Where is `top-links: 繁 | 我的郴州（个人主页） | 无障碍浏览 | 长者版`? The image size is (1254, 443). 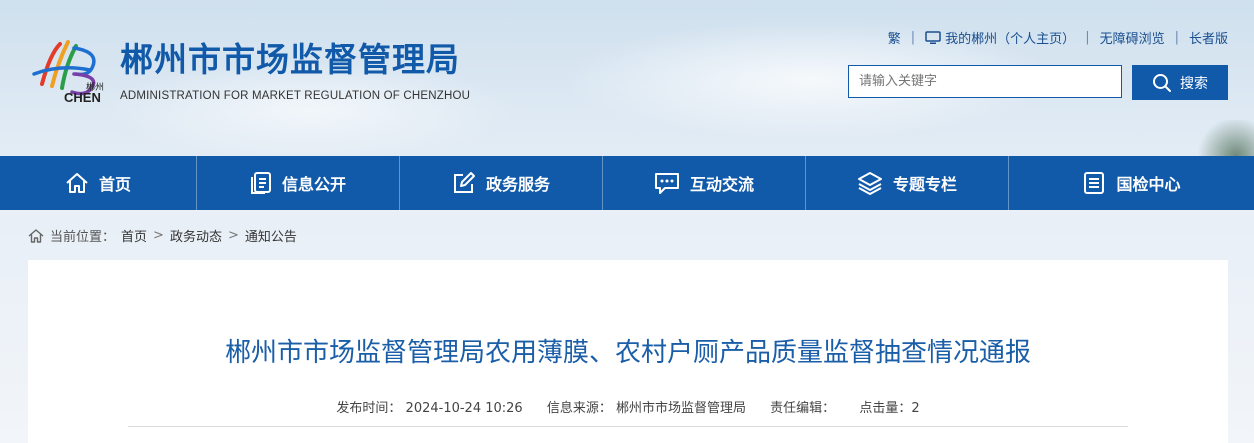
top-links: 繁 | 我的郴州（个人主页） | 无障碍浏览 | 长者版 is located at coordinates (1058, 37).